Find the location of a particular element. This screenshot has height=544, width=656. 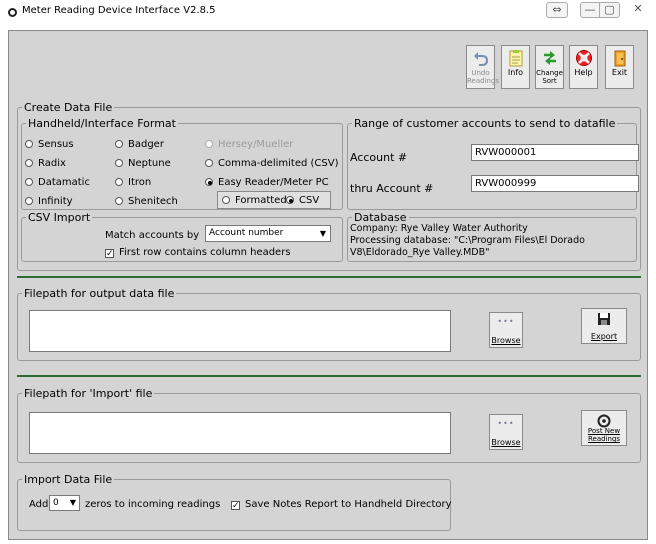

section-divider is located at coordinates (329, 277).